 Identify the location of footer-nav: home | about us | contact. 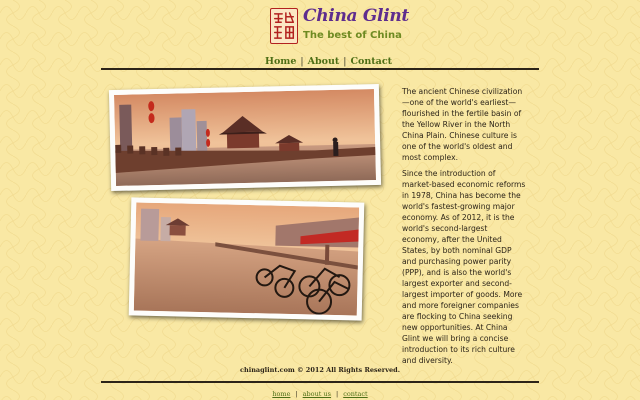
(320, 394).